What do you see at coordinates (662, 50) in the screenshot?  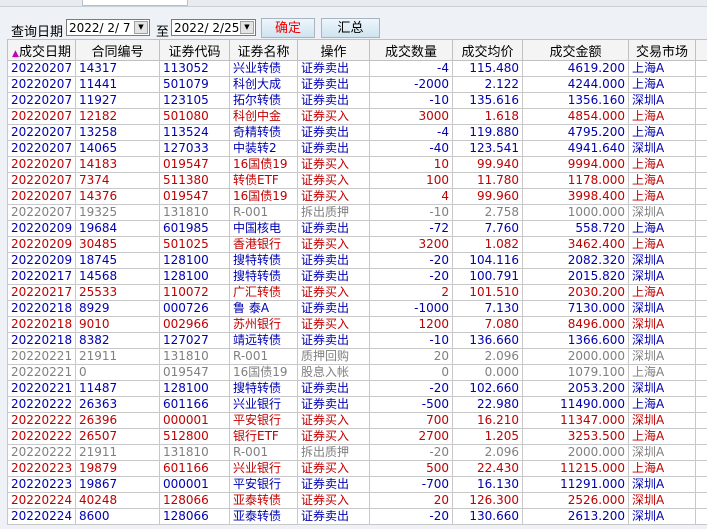 I see `column-header-8: 交易市场` at bounding box center [662, 50].